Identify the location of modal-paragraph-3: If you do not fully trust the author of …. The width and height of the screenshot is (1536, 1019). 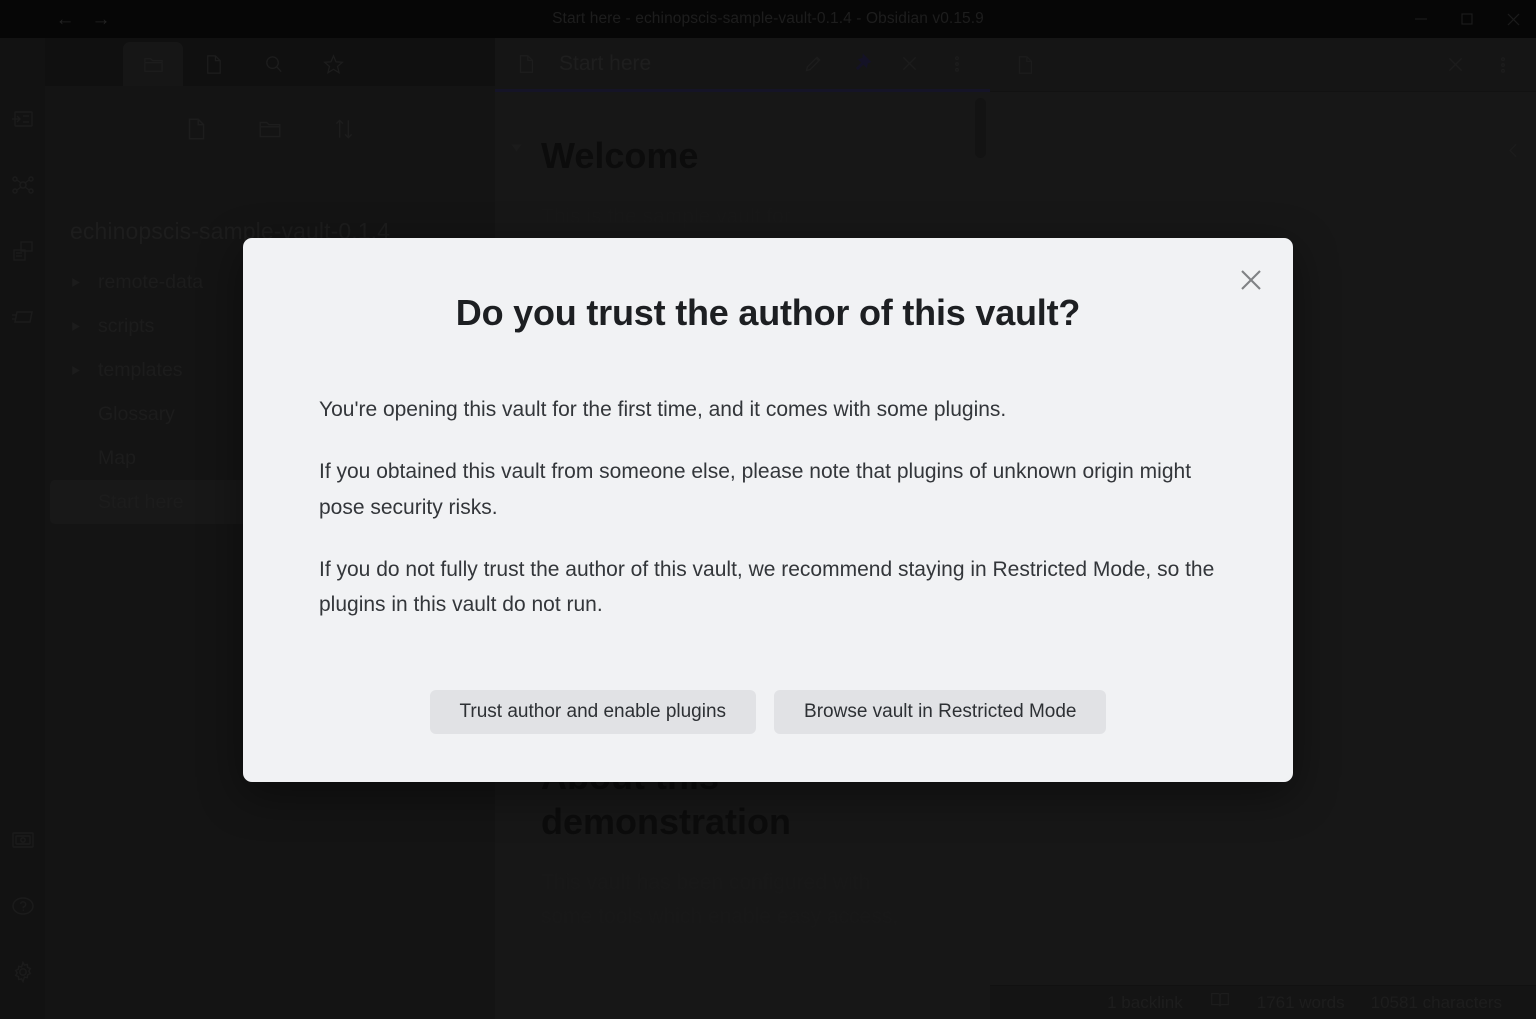
(767, 587).